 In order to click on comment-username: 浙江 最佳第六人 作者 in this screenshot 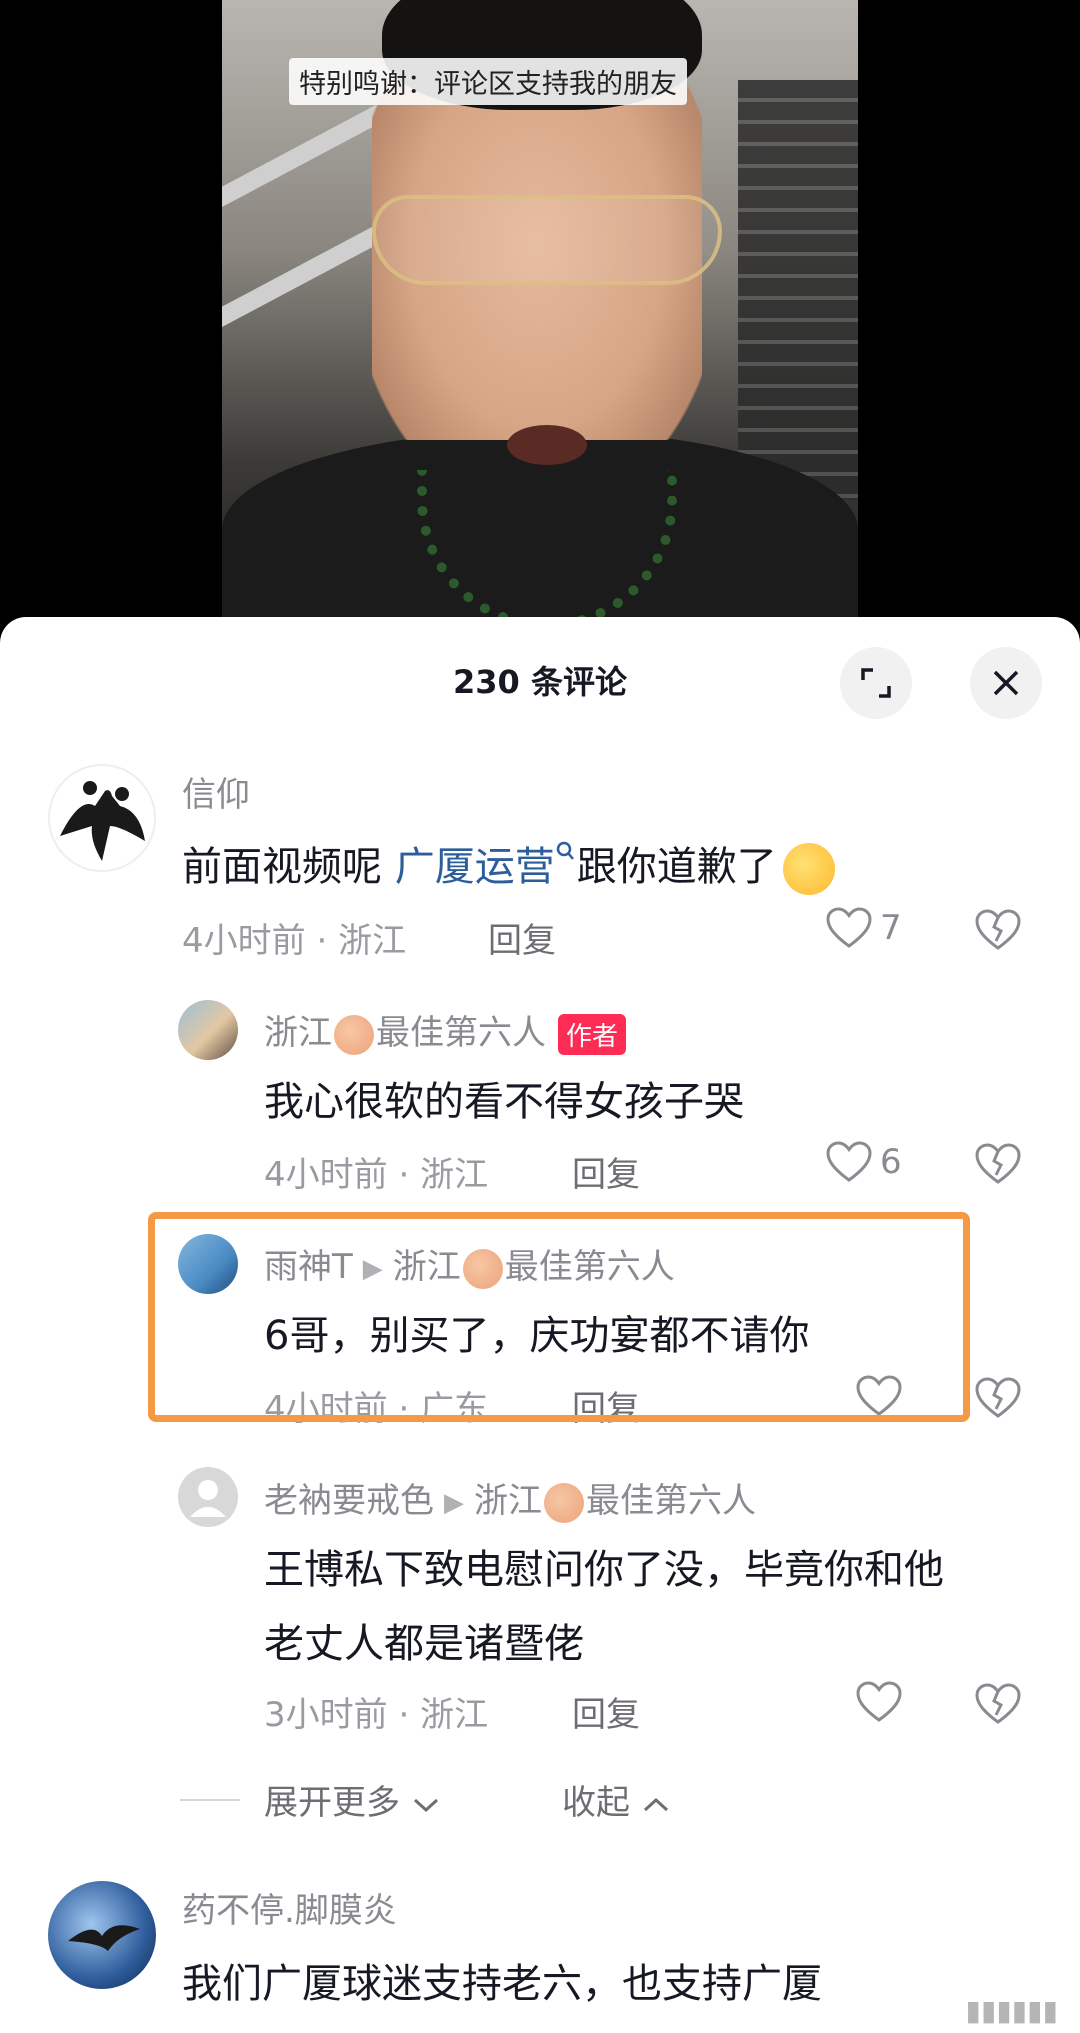, I will do `click(445, 1030)`.